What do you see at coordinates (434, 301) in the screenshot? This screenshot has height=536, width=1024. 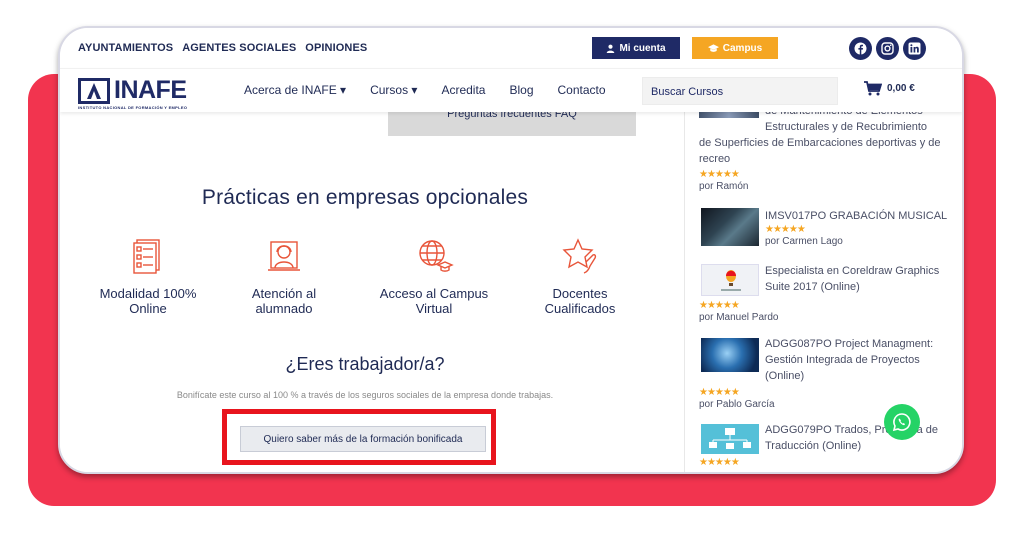 I see `feature-campus-label: Acceso al Campus Virtual` at bounding box center [434, 301].